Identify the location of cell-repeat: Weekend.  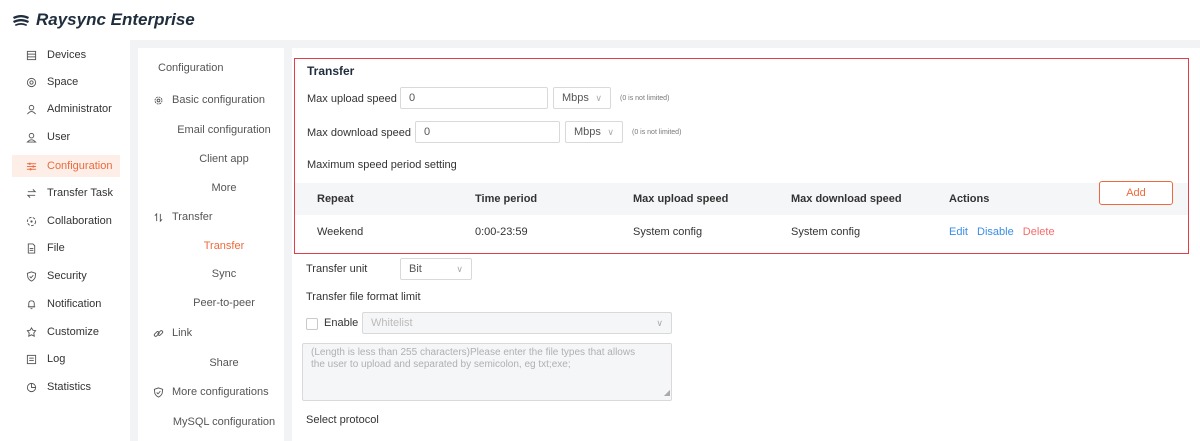
(340, 232).